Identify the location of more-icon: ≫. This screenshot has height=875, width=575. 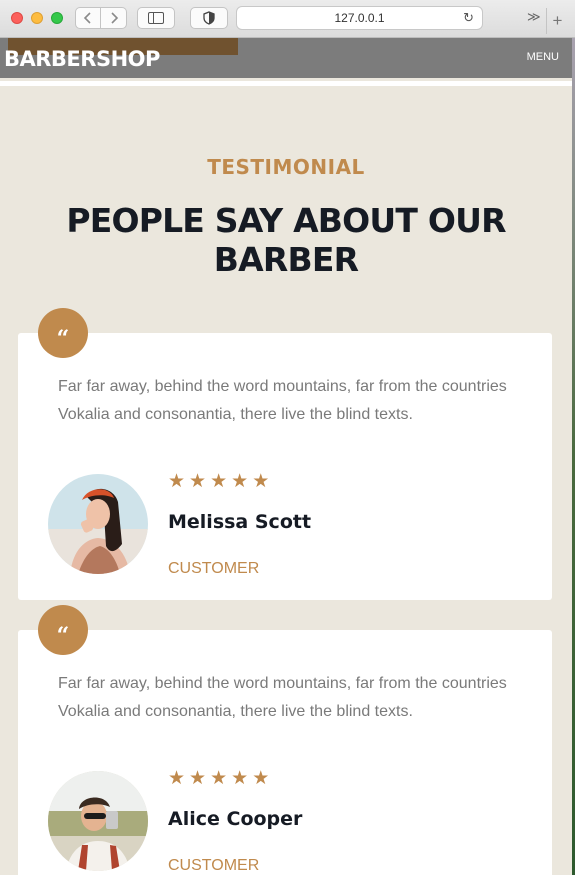
(534, 17).